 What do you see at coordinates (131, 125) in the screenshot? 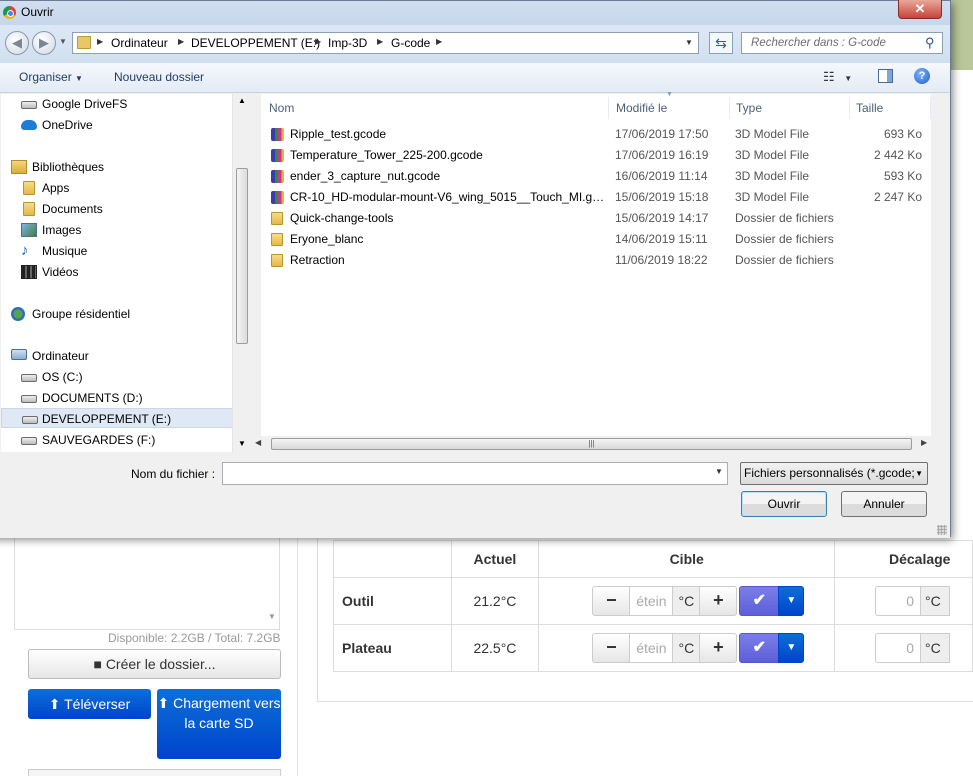
I see `nav-item-onedrive: OneDrive` at bounding box center [131, 125].